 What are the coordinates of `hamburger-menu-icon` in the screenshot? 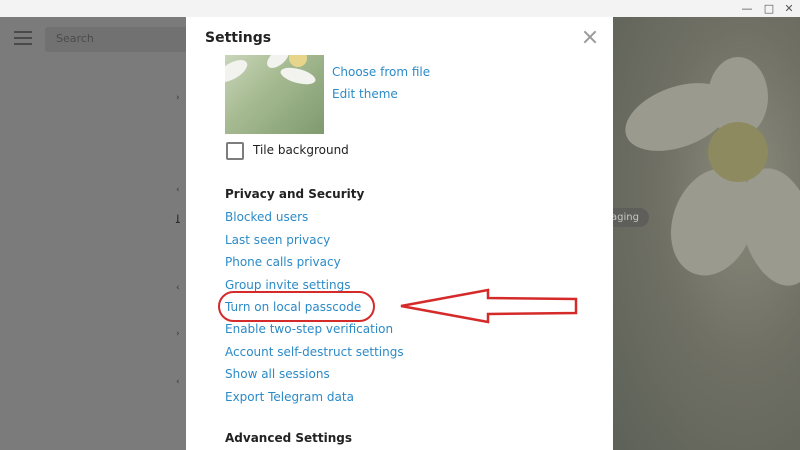 It's located at (23, 38).